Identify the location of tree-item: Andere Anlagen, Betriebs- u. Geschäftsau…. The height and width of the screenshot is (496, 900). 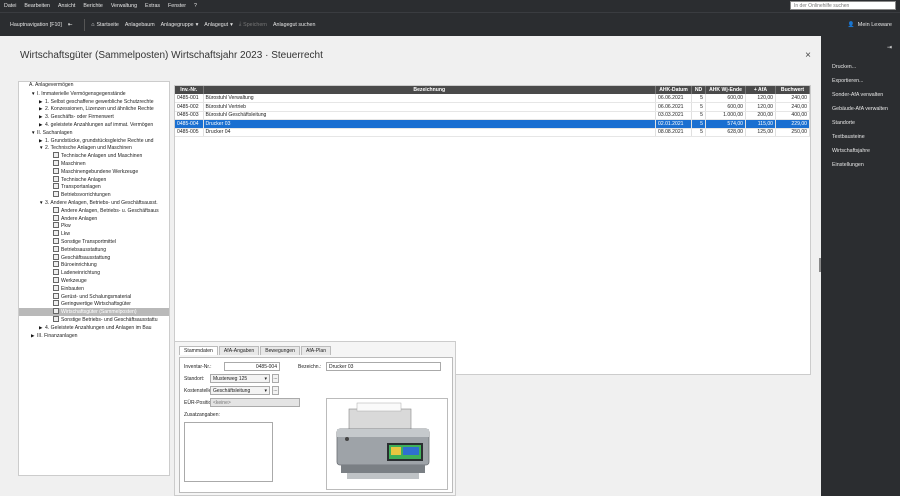
(94, 210).